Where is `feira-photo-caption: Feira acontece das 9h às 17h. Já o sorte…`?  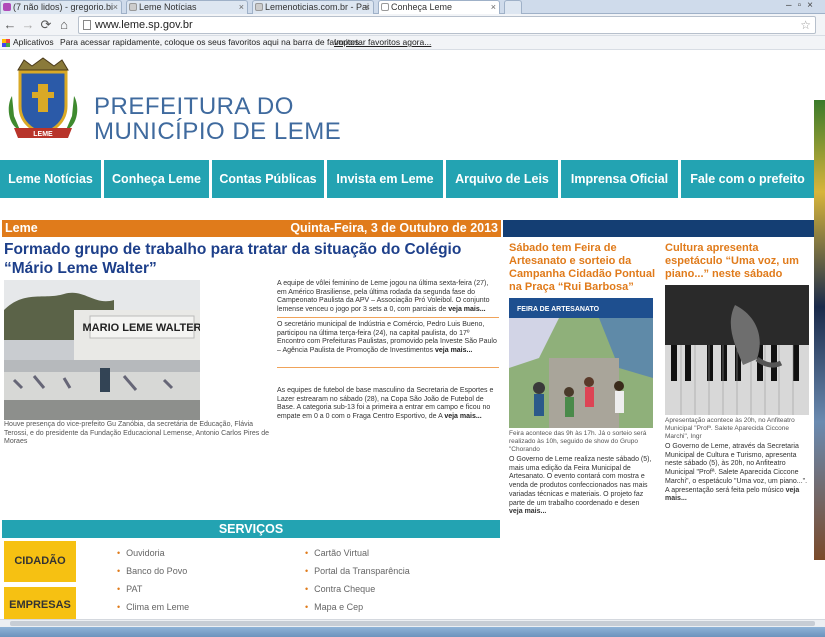 feira-photo-caption: Feira acontece das 9h às 17h. Já o sorte… is located at coordinates (578, 441).